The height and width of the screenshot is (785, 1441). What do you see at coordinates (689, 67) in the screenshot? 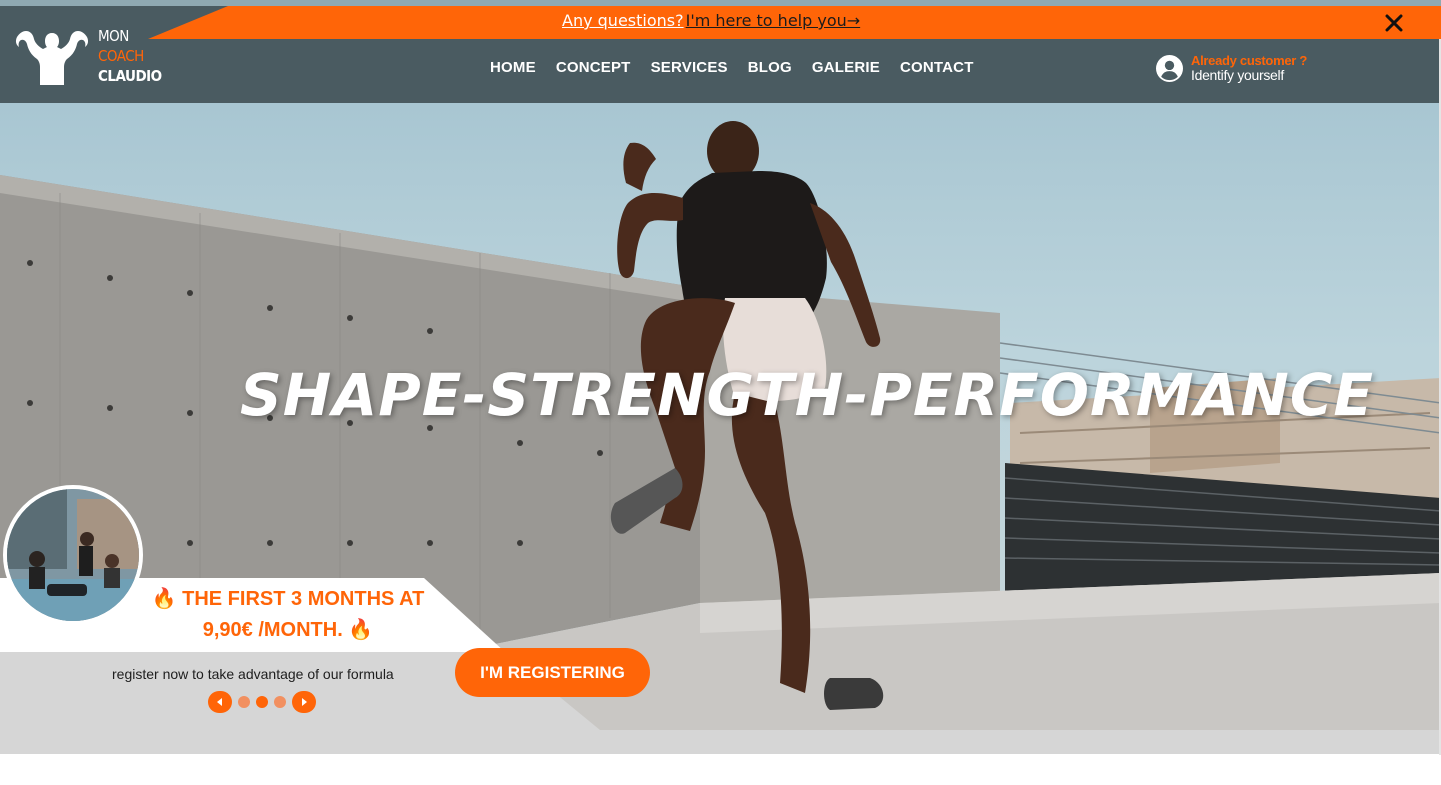
I see `nav-item-services: SERVICES` at bounding box center [689, 67].